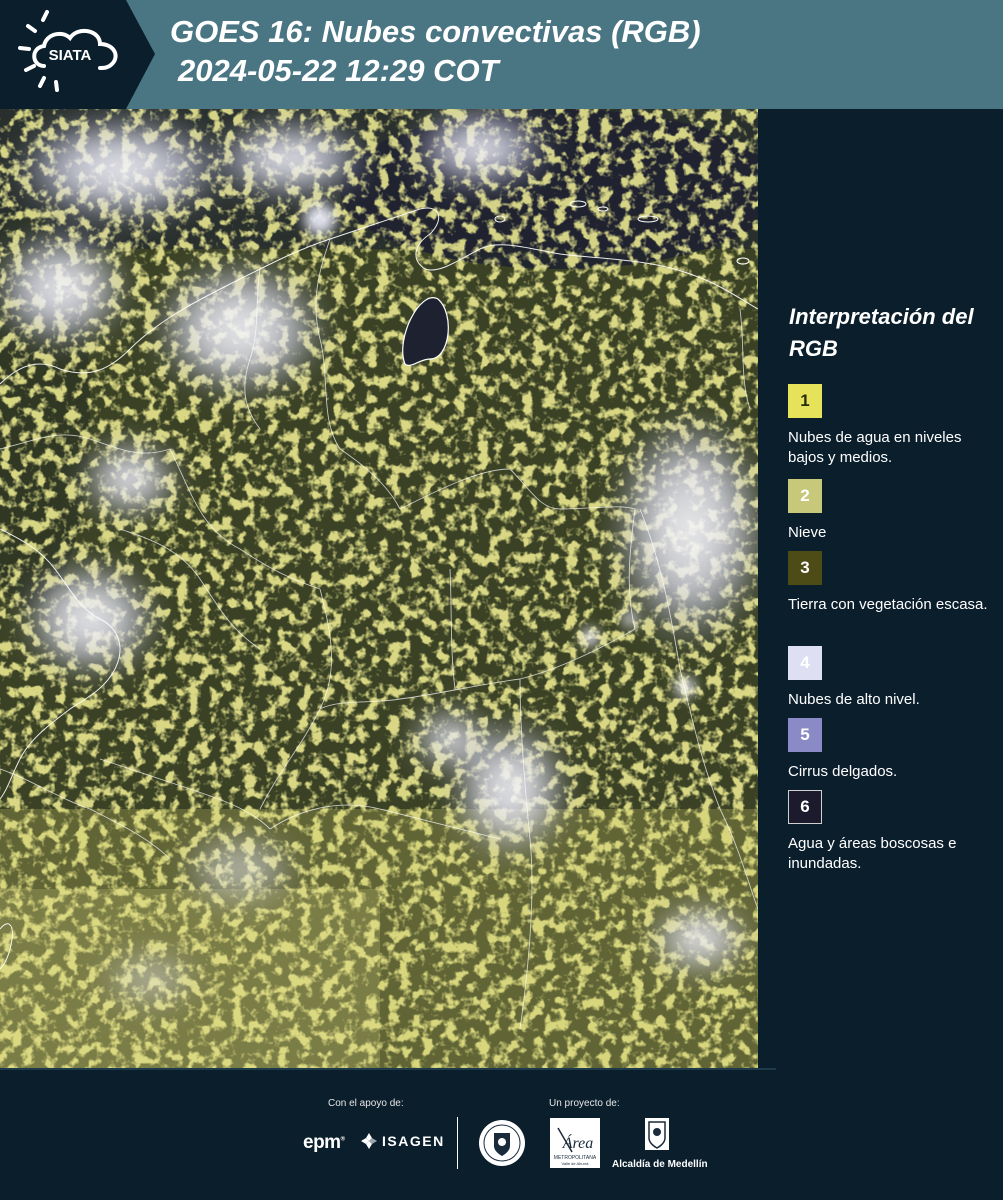 The image size is (1003, 1200). I want to click on medellin-seal-logo, so click(502, 1145).